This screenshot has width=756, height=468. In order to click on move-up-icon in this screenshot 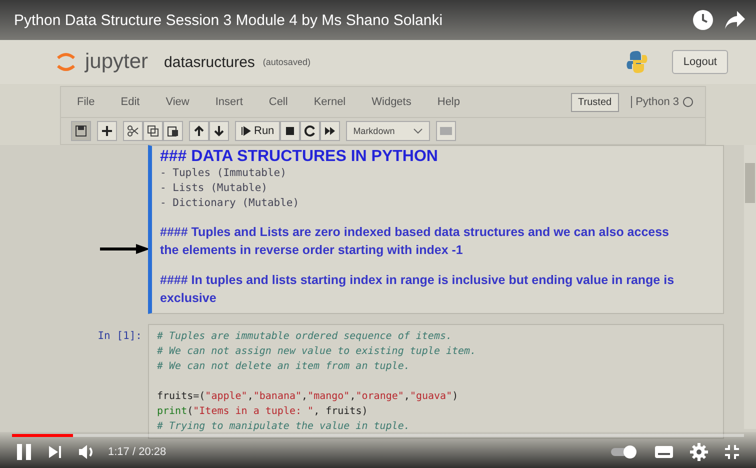, I will do `click(199, 131)`.